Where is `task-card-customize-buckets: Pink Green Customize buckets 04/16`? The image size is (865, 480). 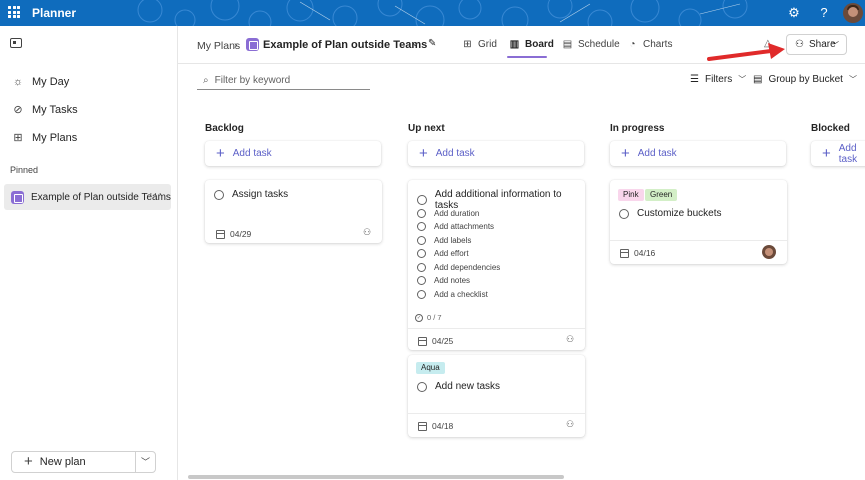 task-card-customize-buckets: Pink Green Customize buckets 04/16 is located at coordinates (698, 222).